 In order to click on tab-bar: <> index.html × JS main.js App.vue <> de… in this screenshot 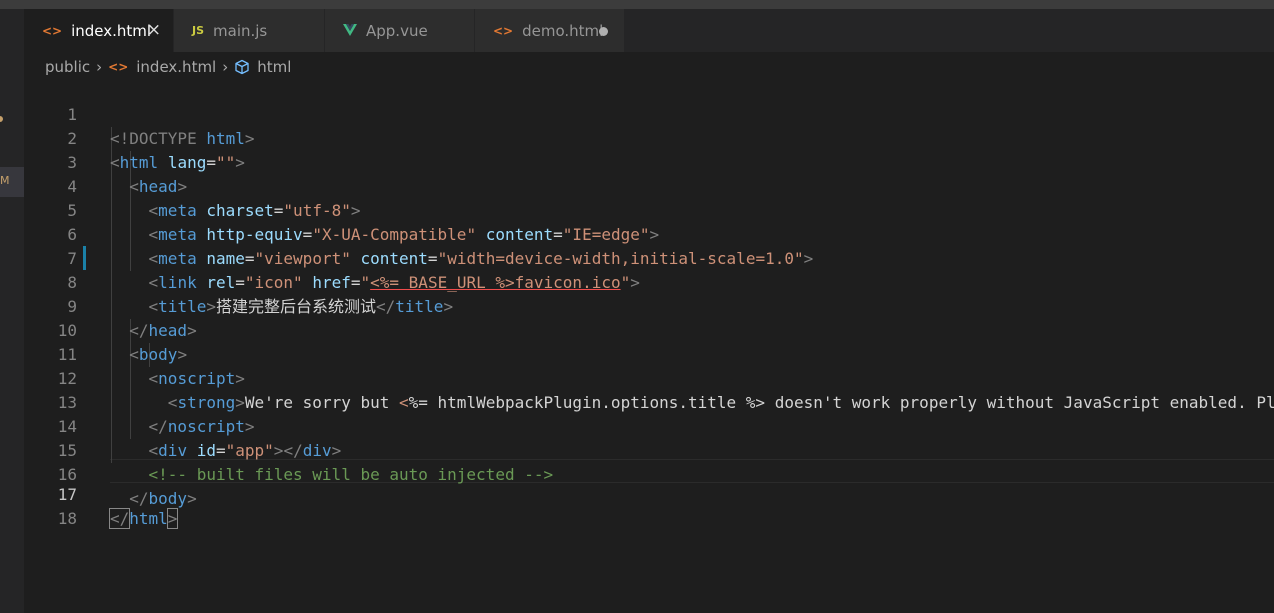, I will do `click(649, 30)`.